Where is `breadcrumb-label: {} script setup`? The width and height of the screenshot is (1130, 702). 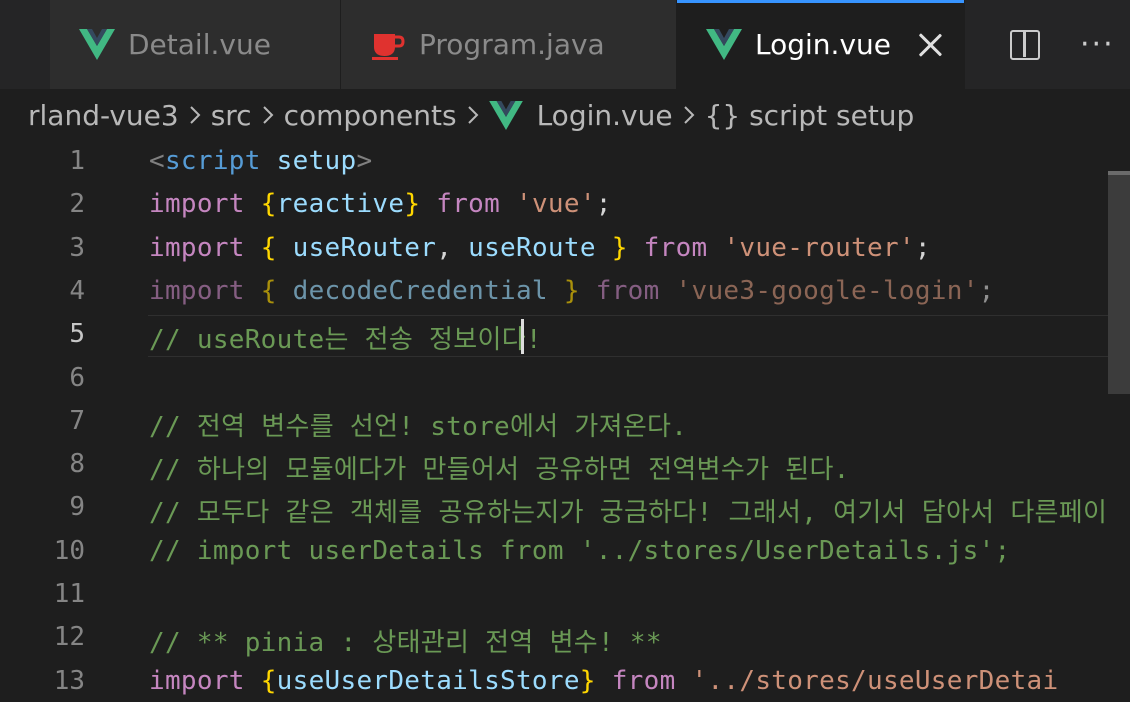 breadcrumb-label: {} script setup is located at coordinates (809, 115).